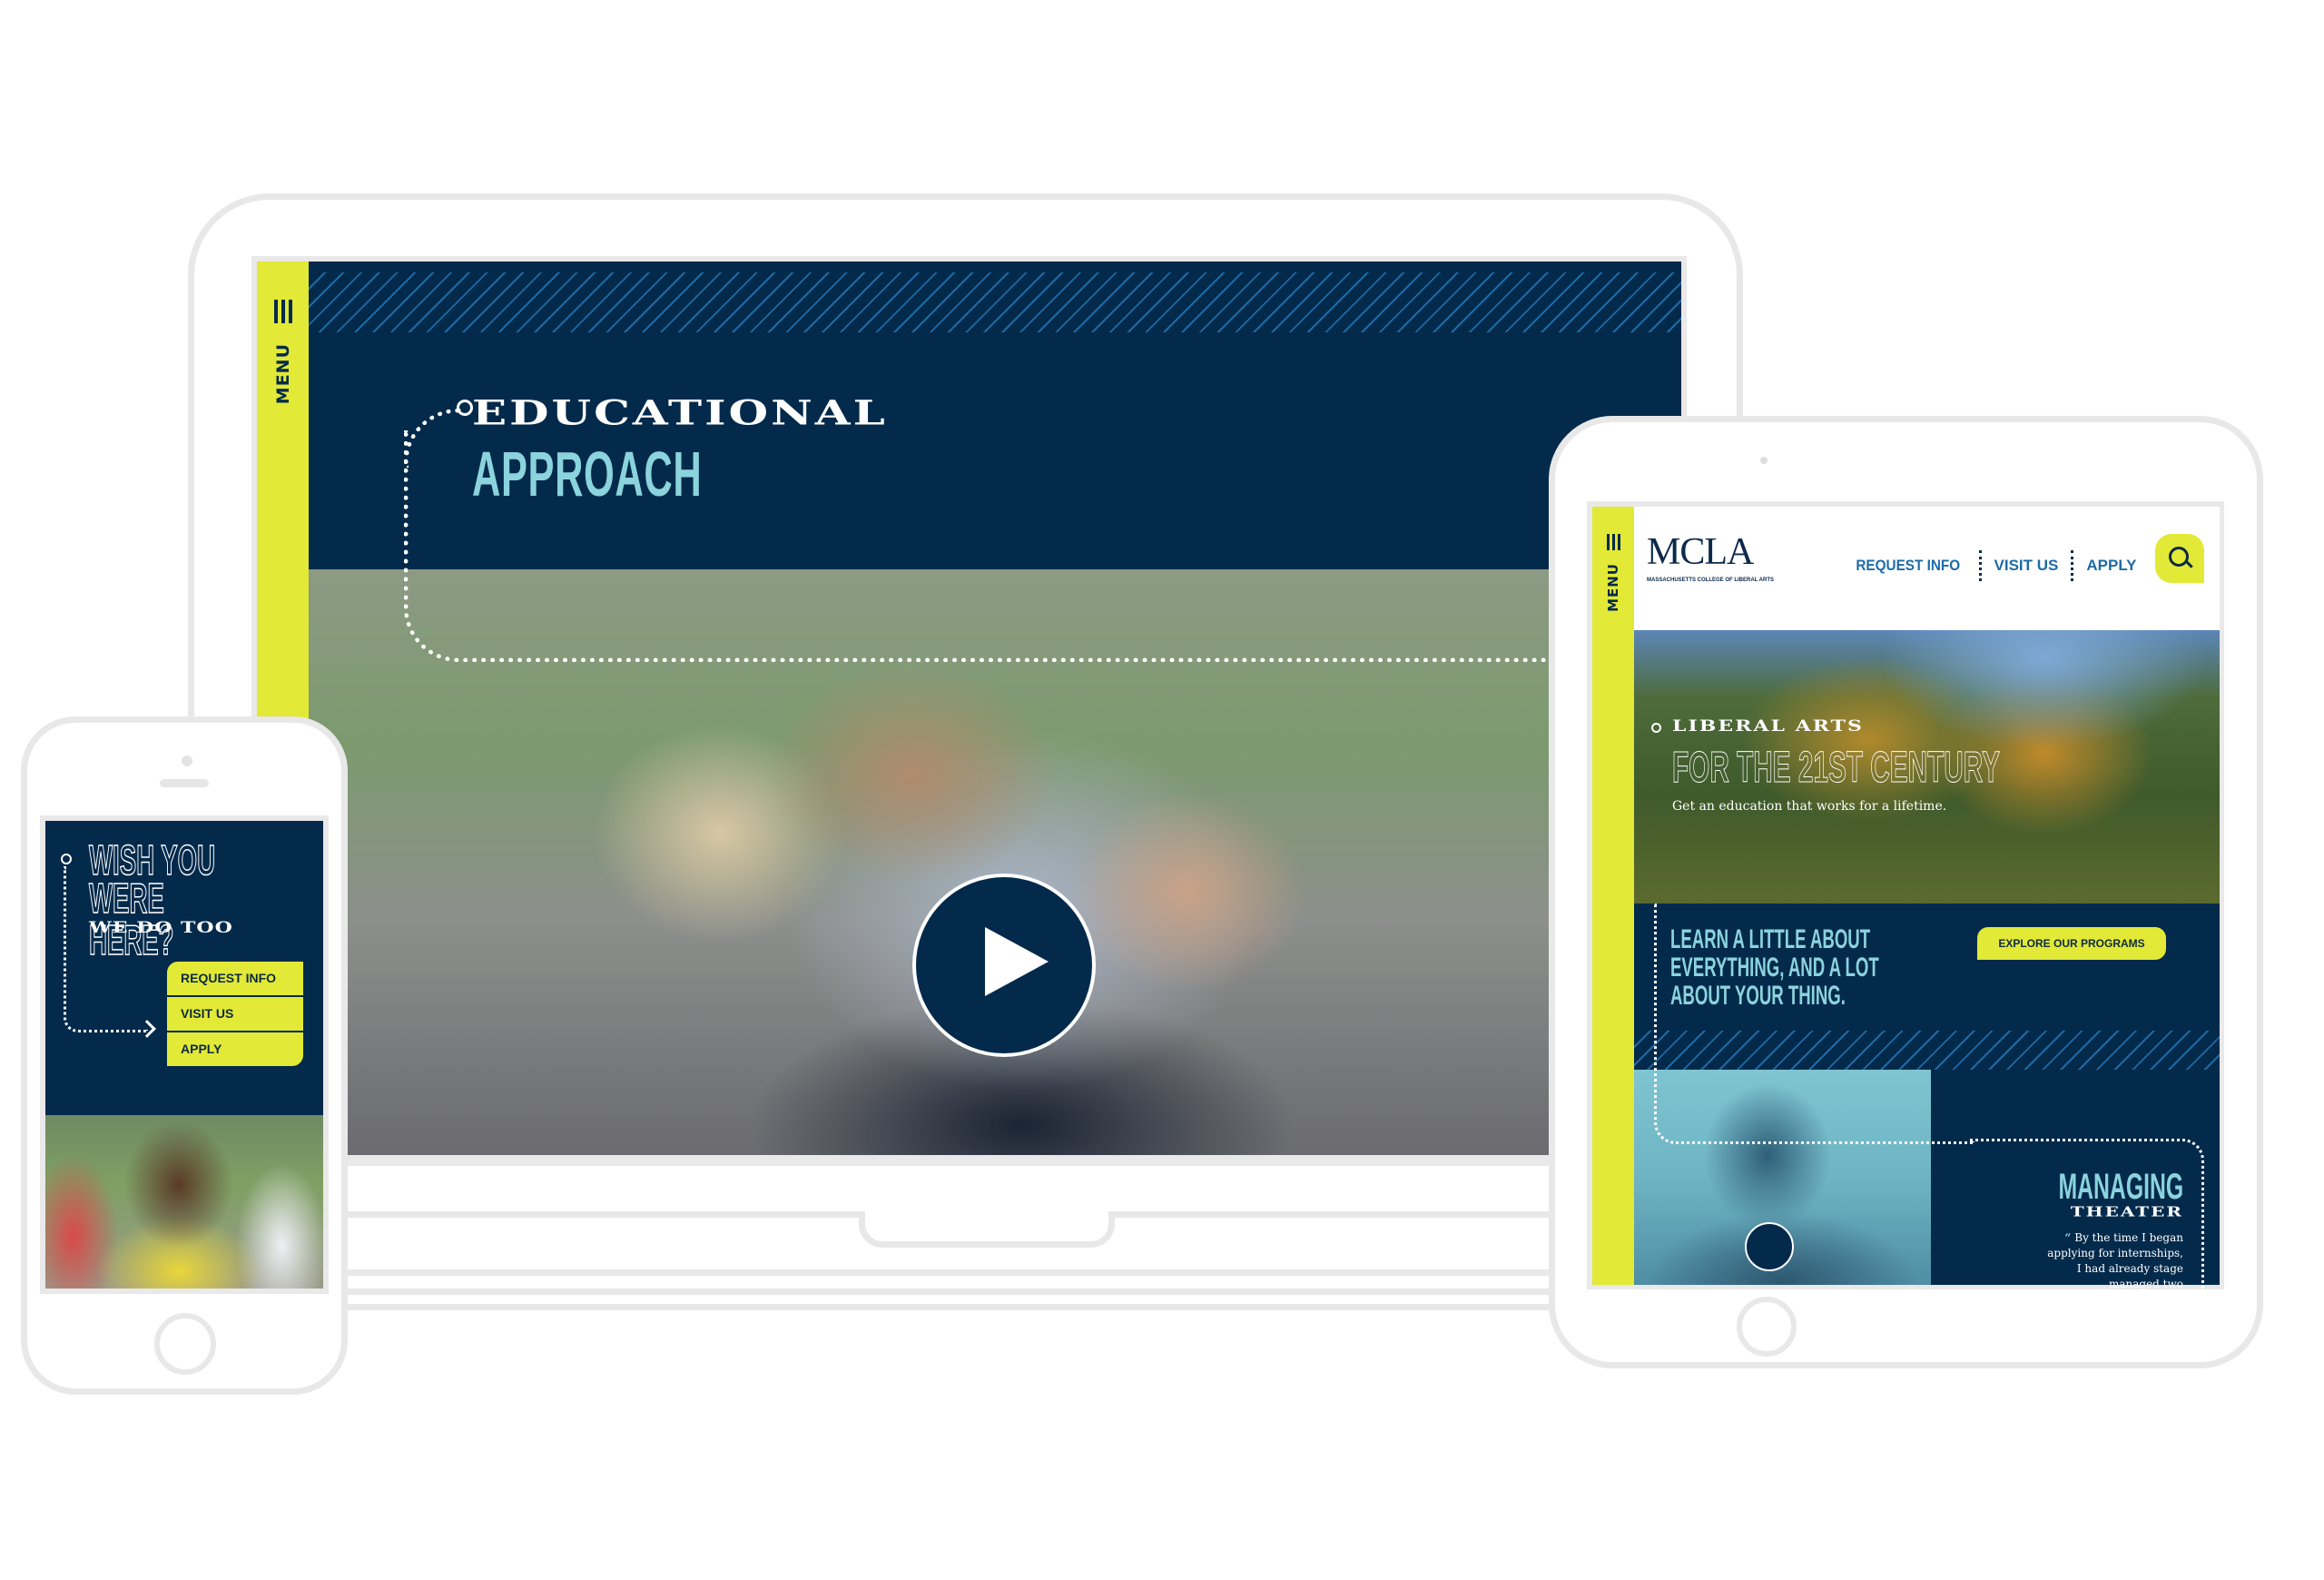 The height and width of the screenshot is (1580, 2324). I want to click on dotted-connector, so click(1814, 1024).